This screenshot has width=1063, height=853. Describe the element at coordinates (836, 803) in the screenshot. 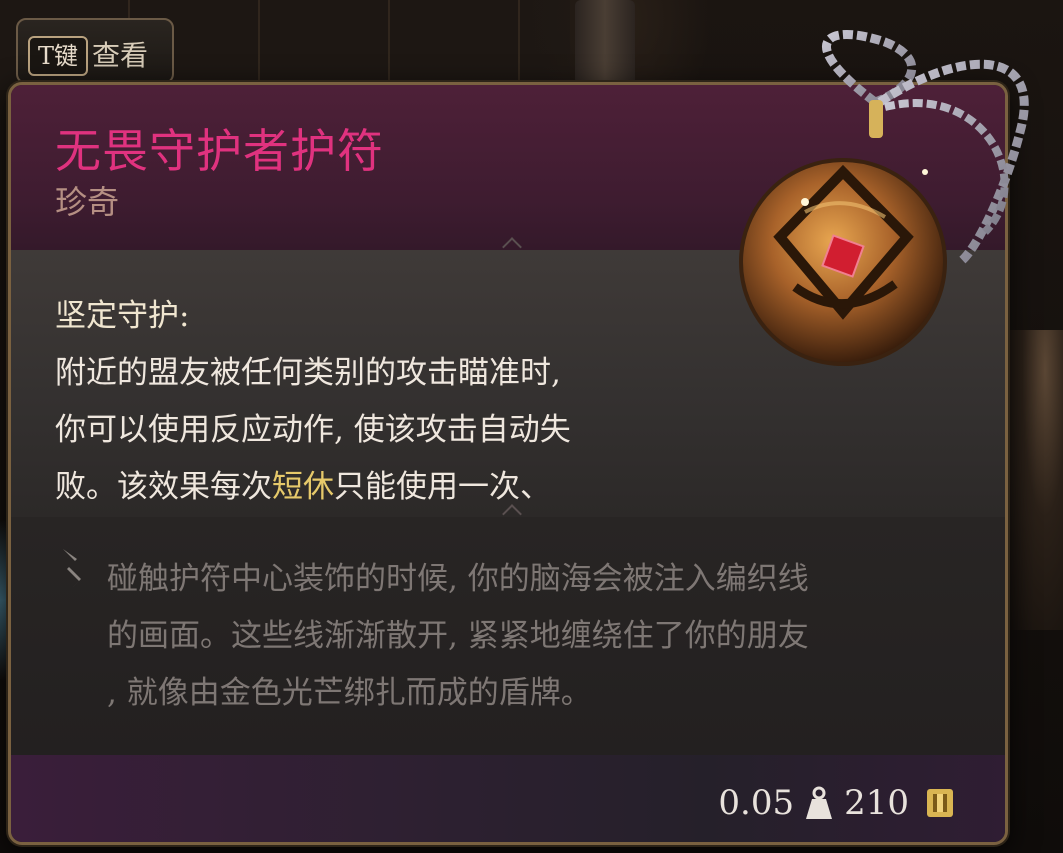

I see `item-stats: 0.05 210` at that location.